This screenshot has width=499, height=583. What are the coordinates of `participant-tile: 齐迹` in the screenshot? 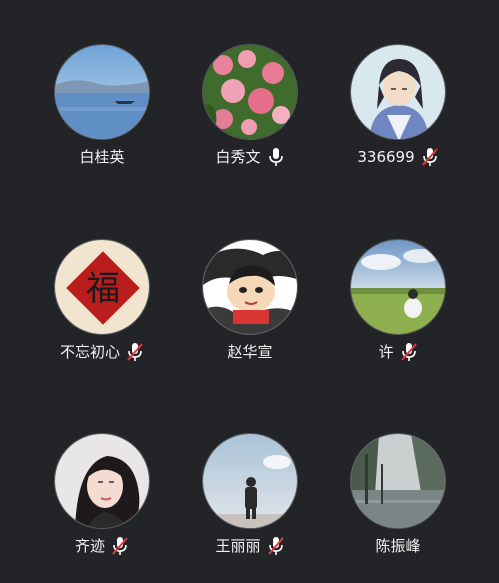 It's located at (102, 503).